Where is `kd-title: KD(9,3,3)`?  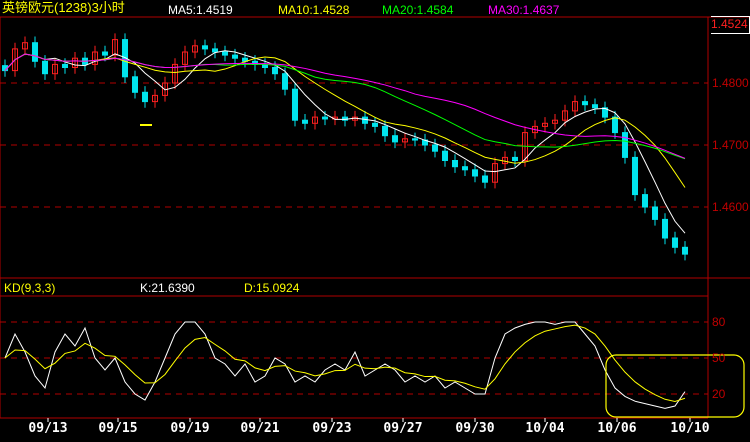
kd-title: KD(9,3,3) is located at coordinates (30, 288).